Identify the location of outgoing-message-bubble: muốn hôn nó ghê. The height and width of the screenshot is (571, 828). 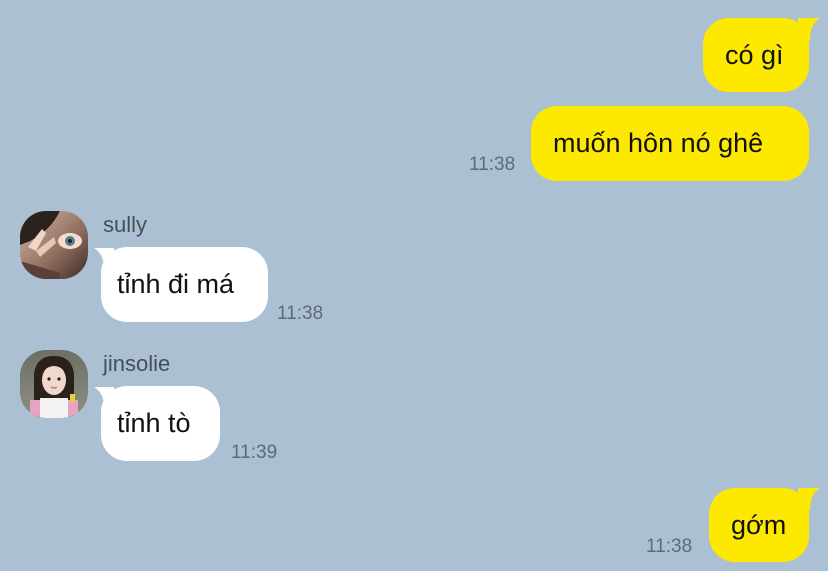
(670, 143).